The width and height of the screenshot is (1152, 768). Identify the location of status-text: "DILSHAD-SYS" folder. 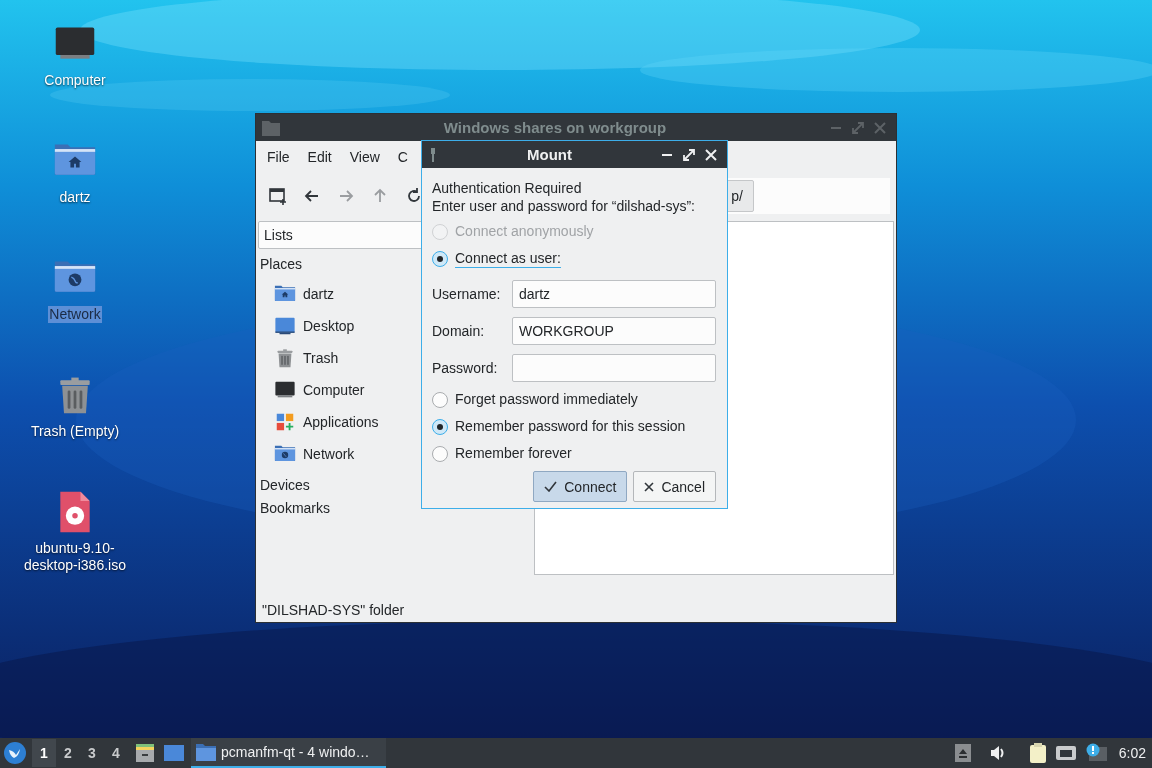
(333, 610).